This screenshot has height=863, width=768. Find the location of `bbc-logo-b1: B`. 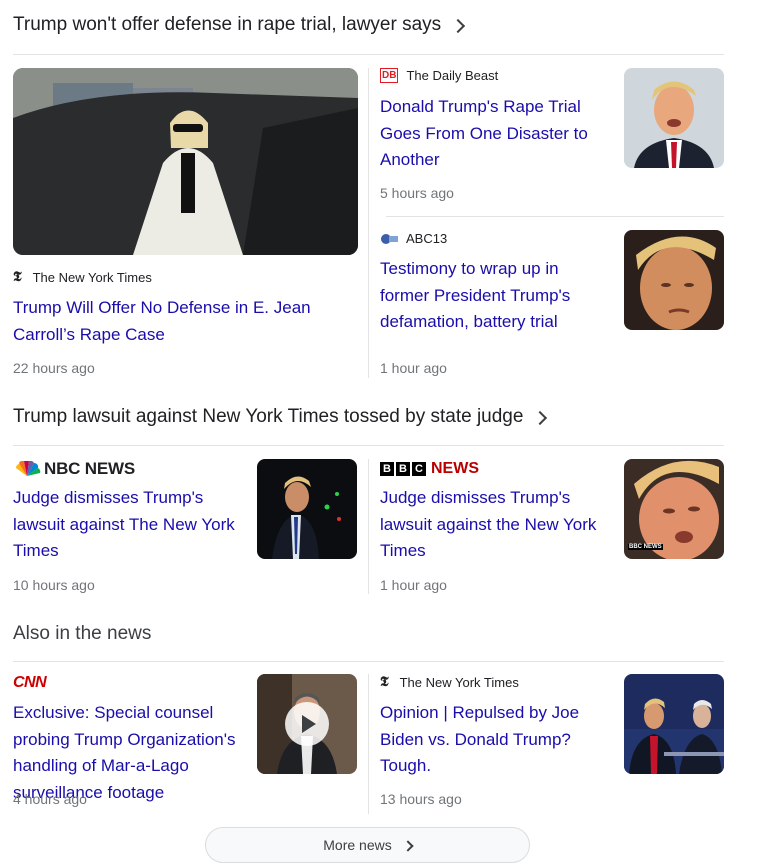

bbc-logo-b1: B is located at coordinates (387, 469).